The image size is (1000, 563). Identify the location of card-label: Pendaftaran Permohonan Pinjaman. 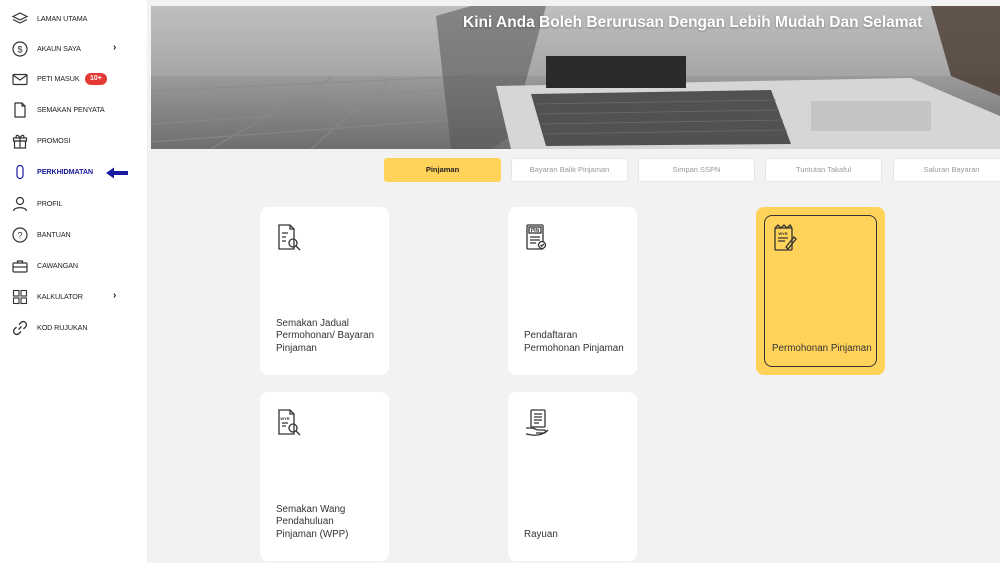
(574, 342).